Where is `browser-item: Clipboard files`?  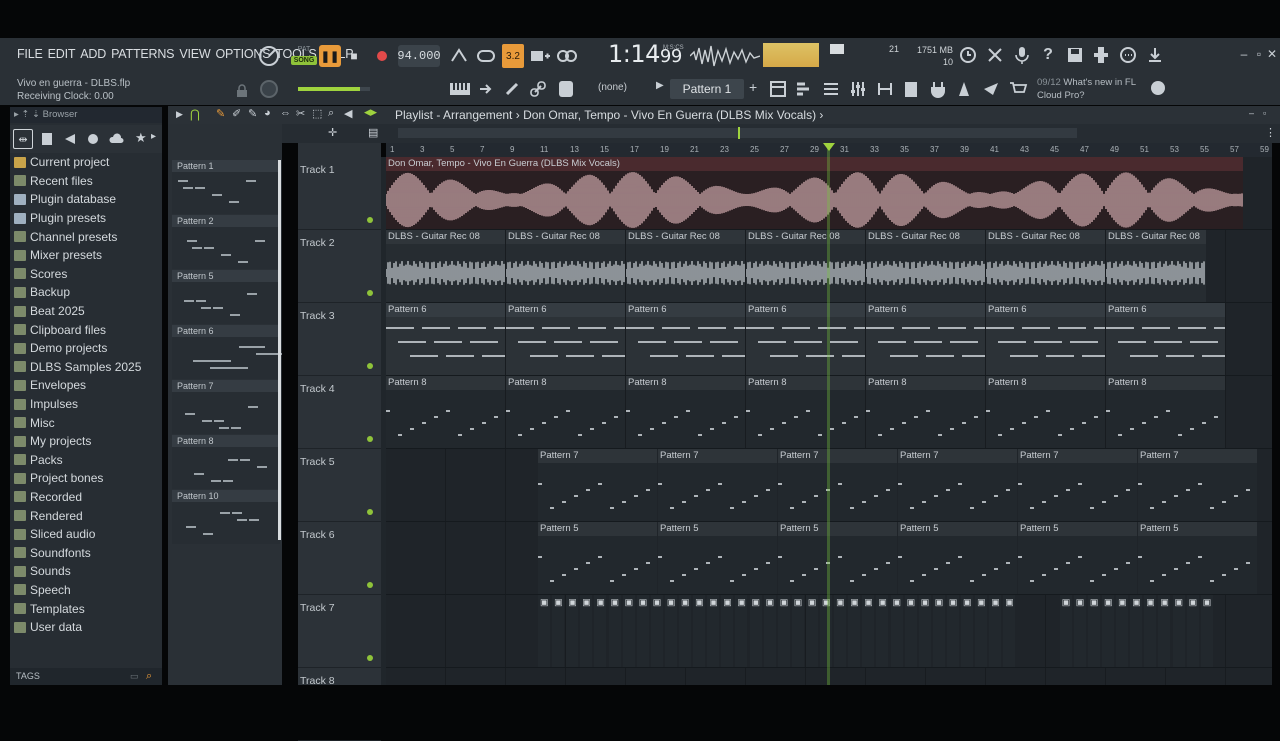 browser-item: Clipboard files is located at coordinates (88, 329).